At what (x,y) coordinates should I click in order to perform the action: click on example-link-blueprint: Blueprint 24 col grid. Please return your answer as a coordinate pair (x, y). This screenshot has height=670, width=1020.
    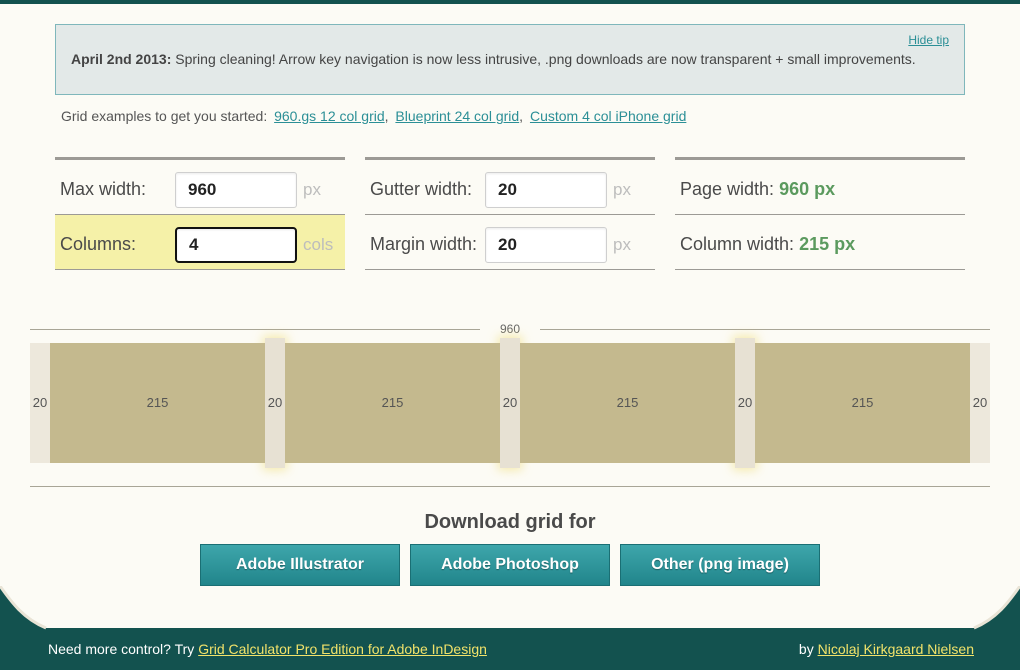
    Looking at the image, I should click on (457, 116).